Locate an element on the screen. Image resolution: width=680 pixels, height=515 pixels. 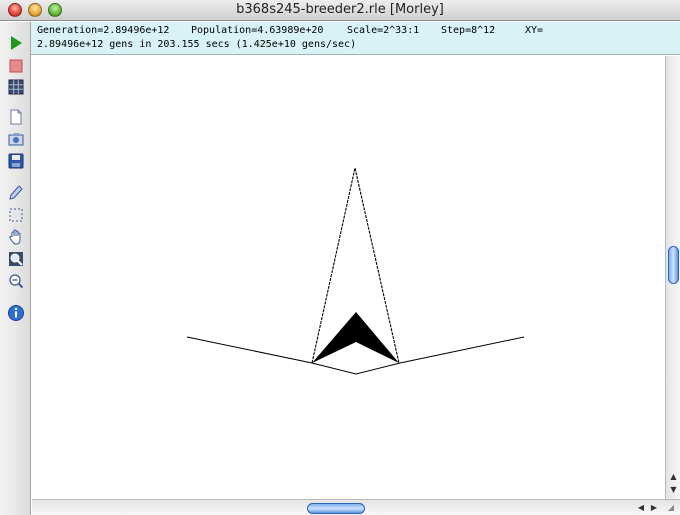
select-icon is located at coordinates (16, 215).